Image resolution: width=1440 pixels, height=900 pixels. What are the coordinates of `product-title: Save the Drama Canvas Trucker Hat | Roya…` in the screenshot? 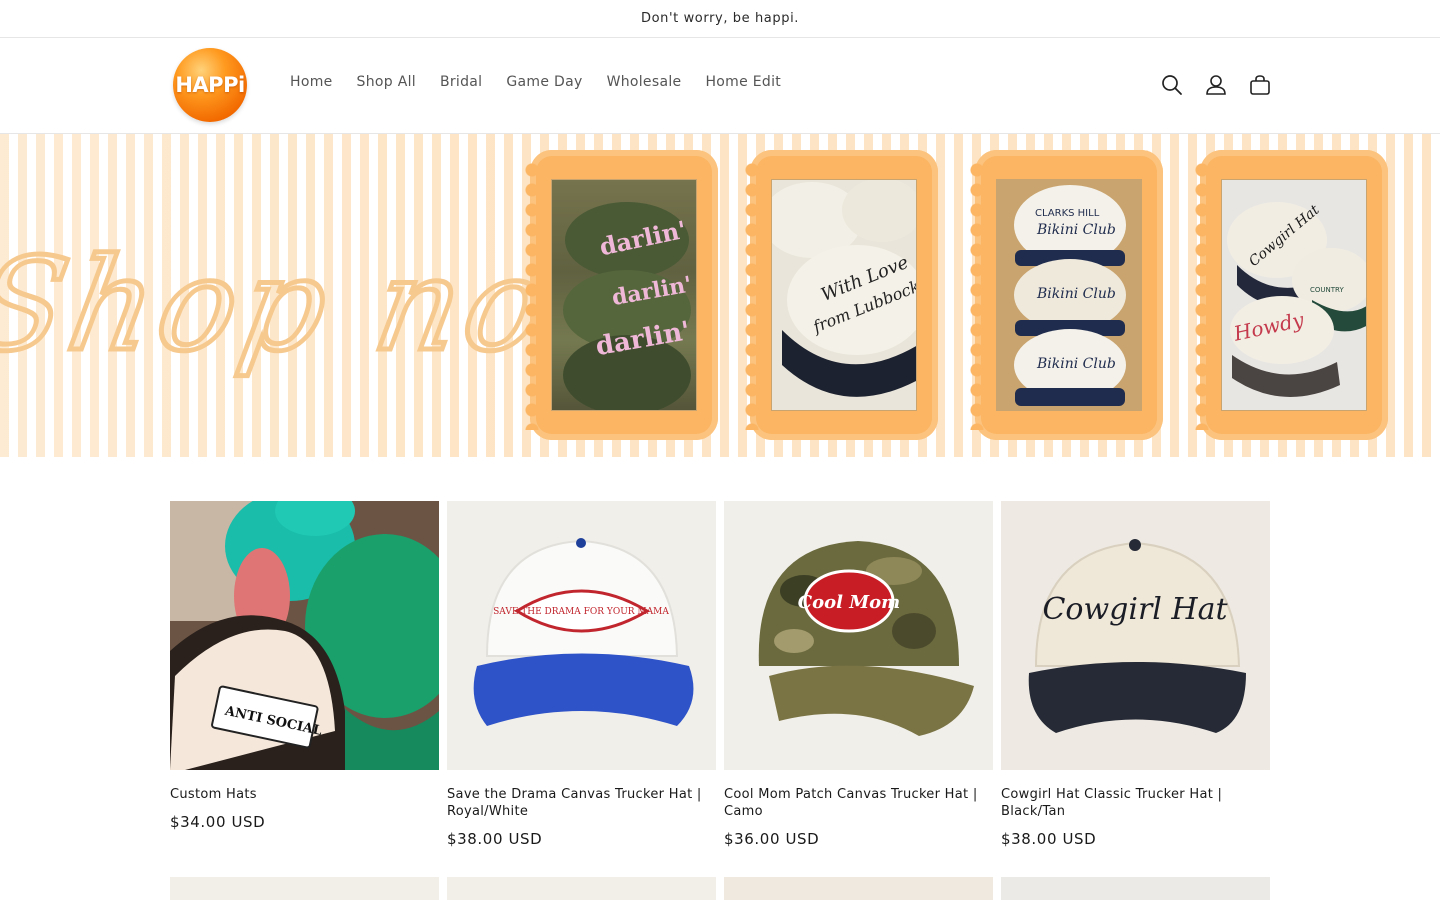 It's located at (581, 803).